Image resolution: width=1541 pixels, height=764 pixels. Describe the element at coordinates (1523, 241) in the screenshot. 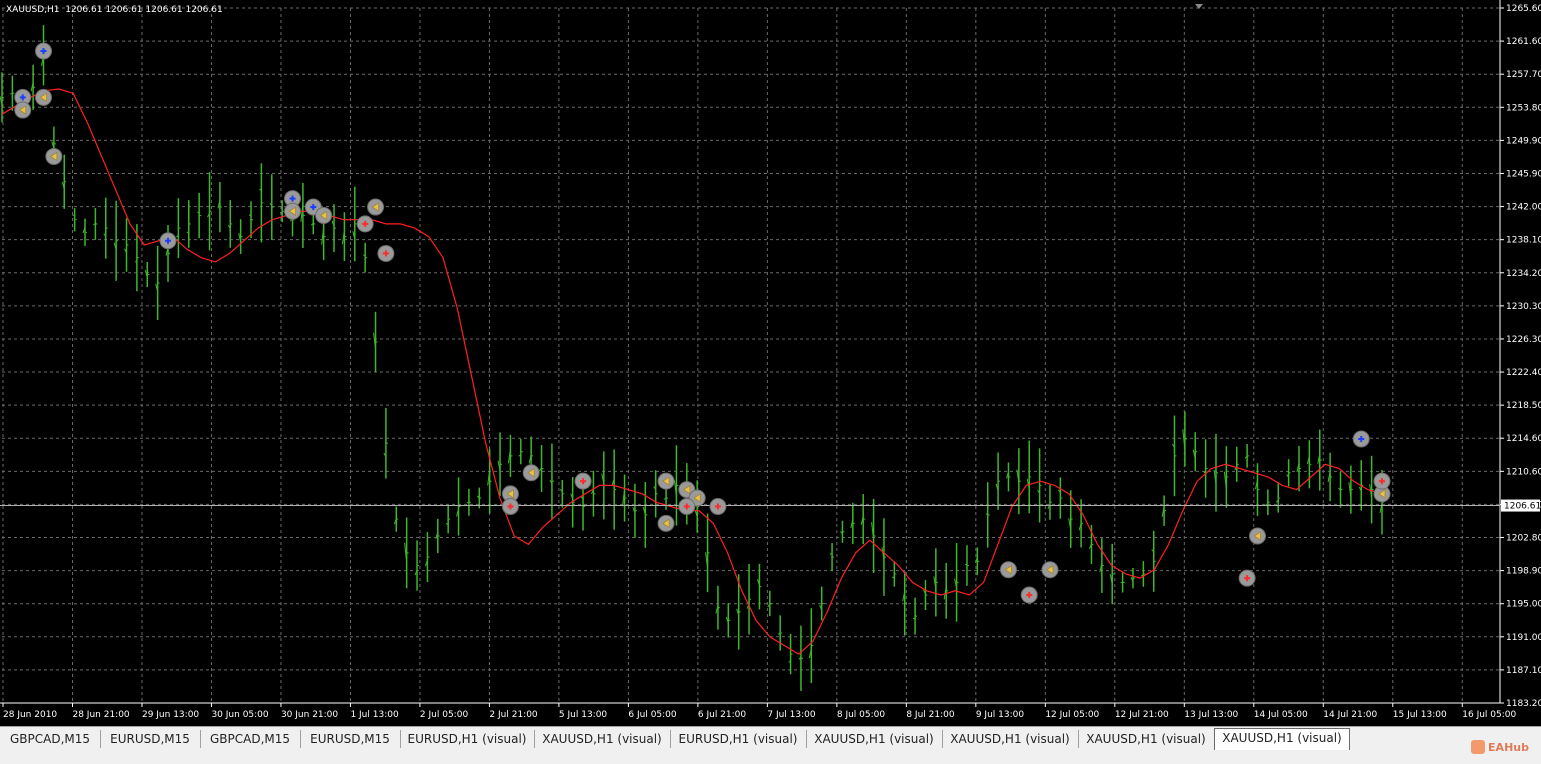

I see `price-axis-label: 1238.10` at that location.